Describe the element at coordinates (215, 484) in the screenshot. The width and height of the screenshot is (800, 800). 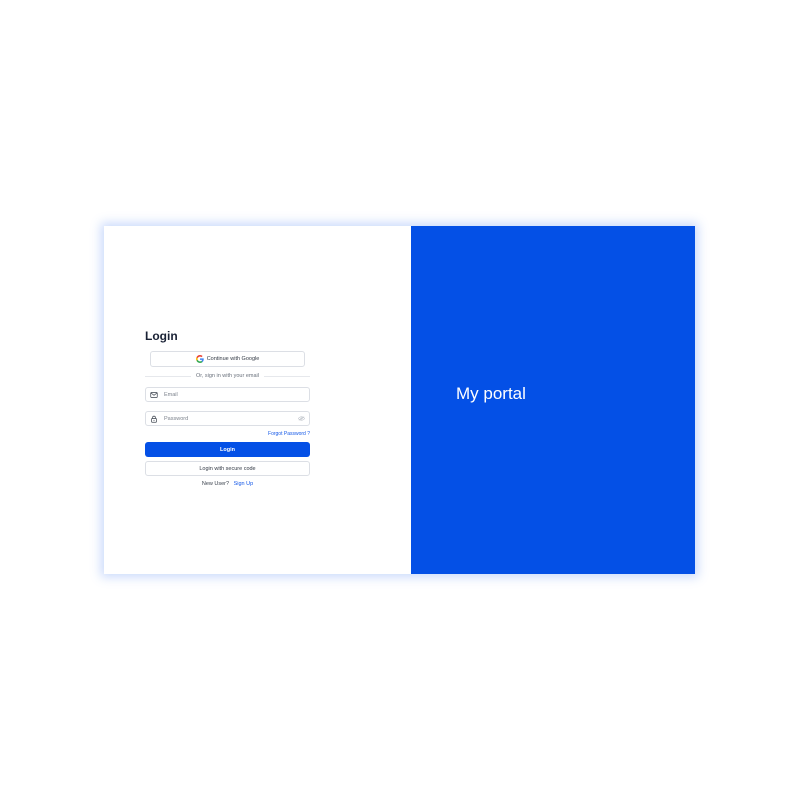
I see `new-user-text: New User?` at that location.